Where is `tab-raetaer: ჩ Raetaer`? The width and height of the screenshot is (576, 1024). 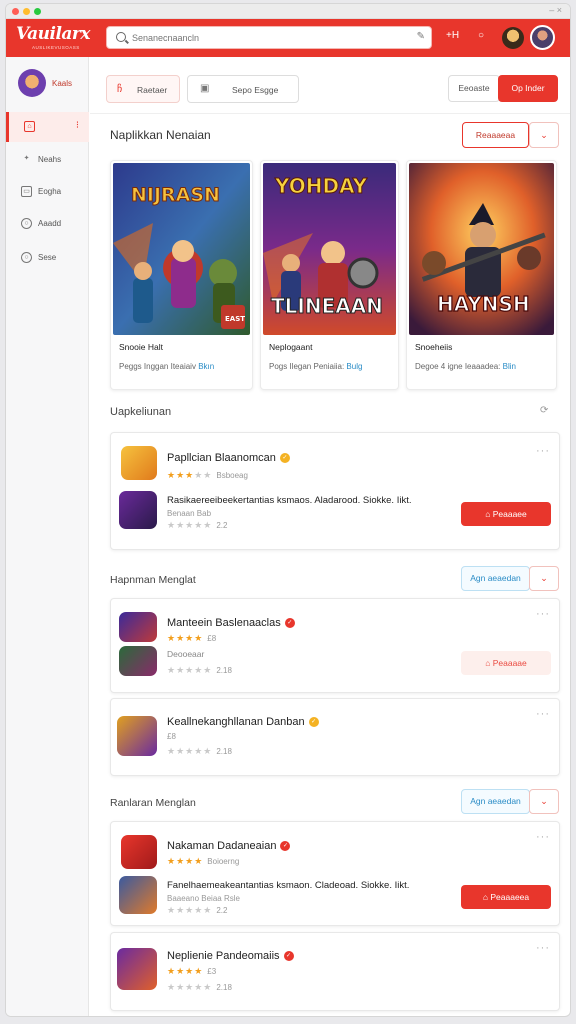
tab-raetaer: ჩ Raetaer is located at coordinates (143, 89).